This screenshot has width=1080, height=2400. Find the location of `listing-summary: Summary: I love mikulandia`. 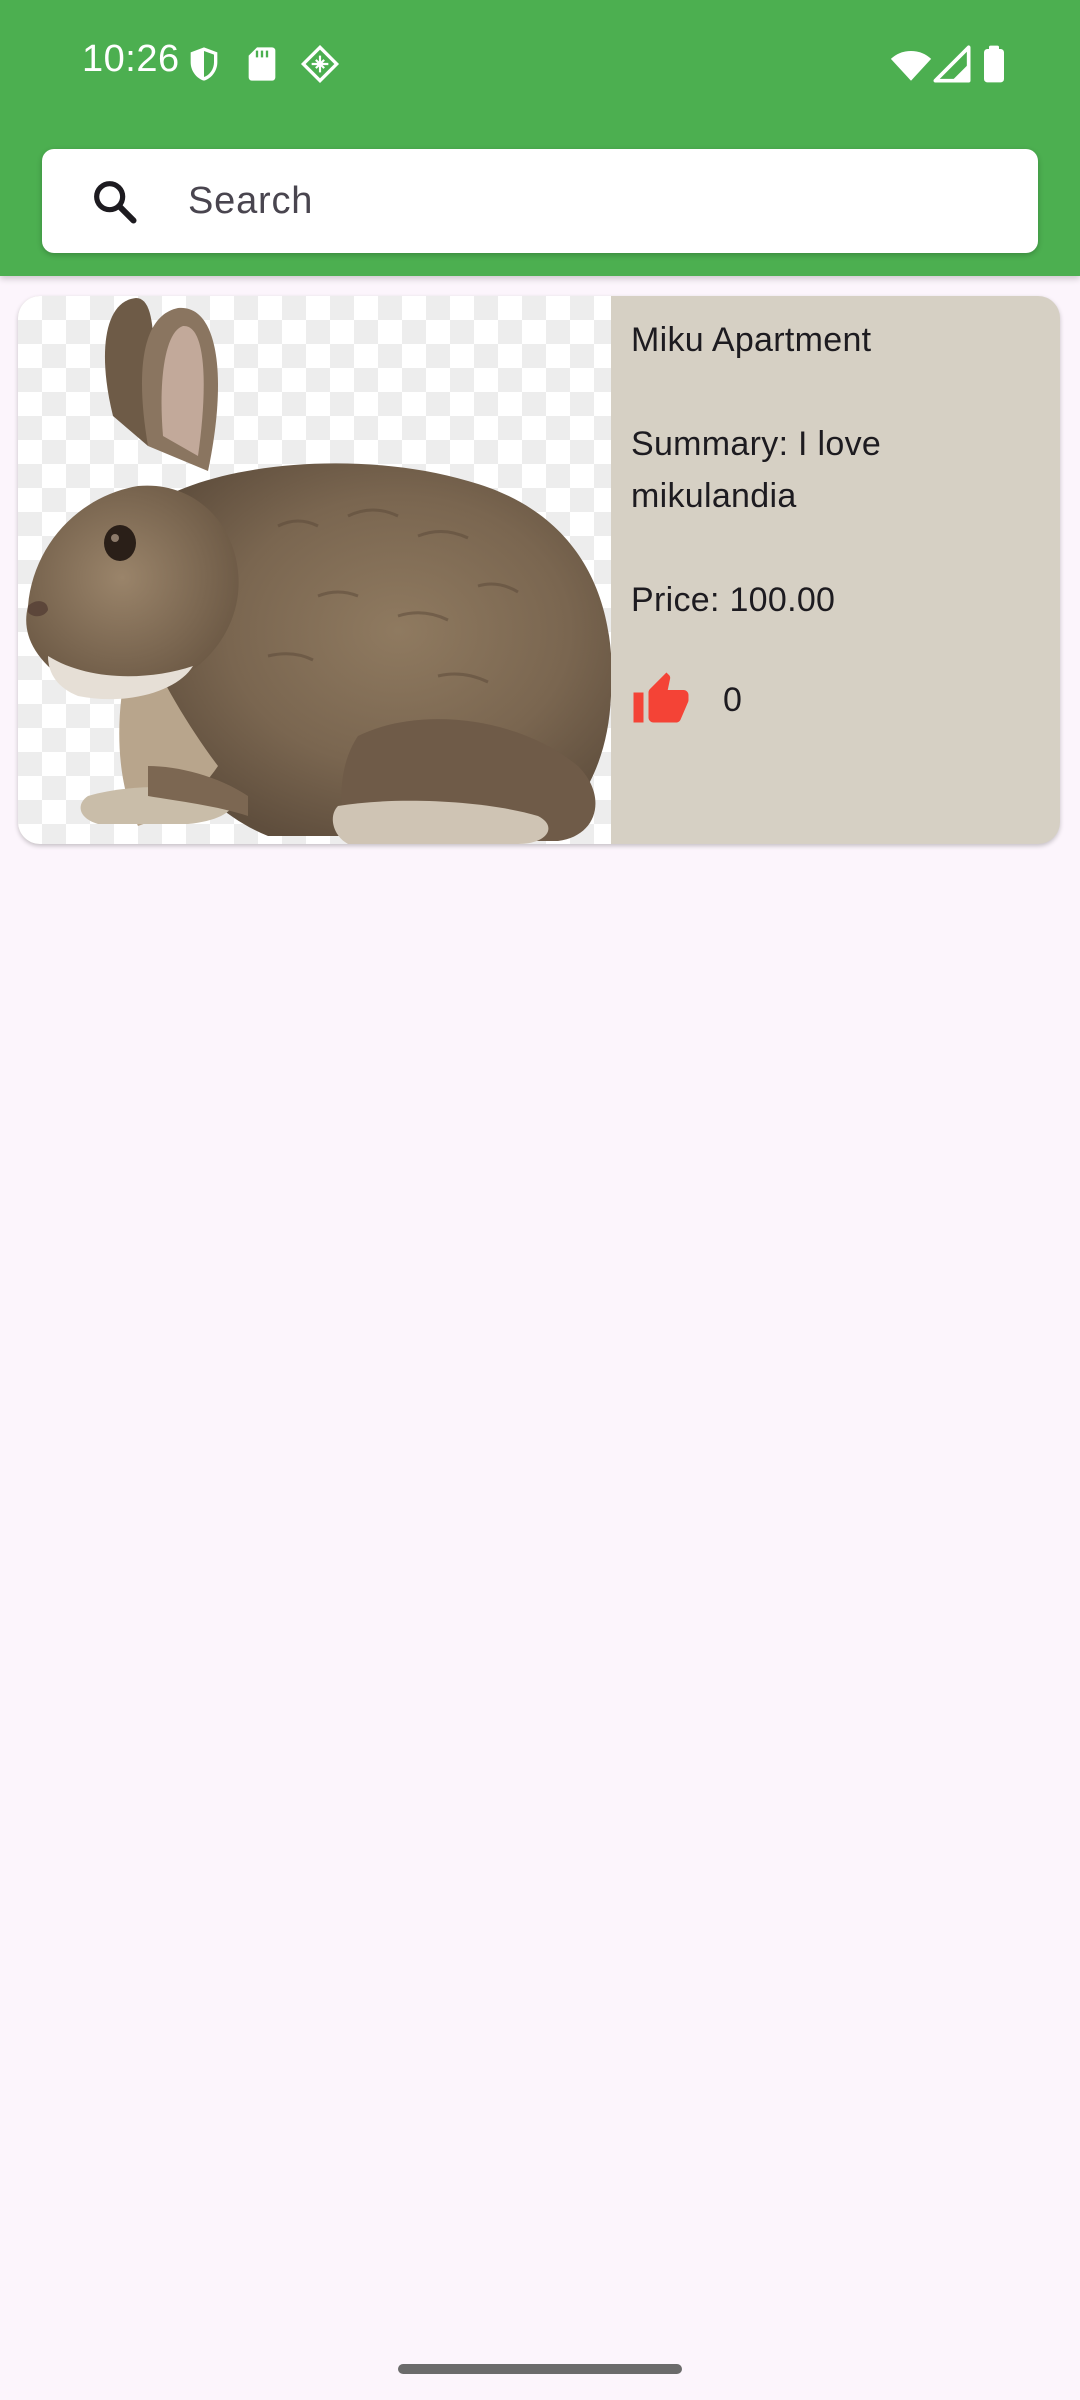

listing-summary: Summary: I love mikulandia is located at coordinates (756, 470).